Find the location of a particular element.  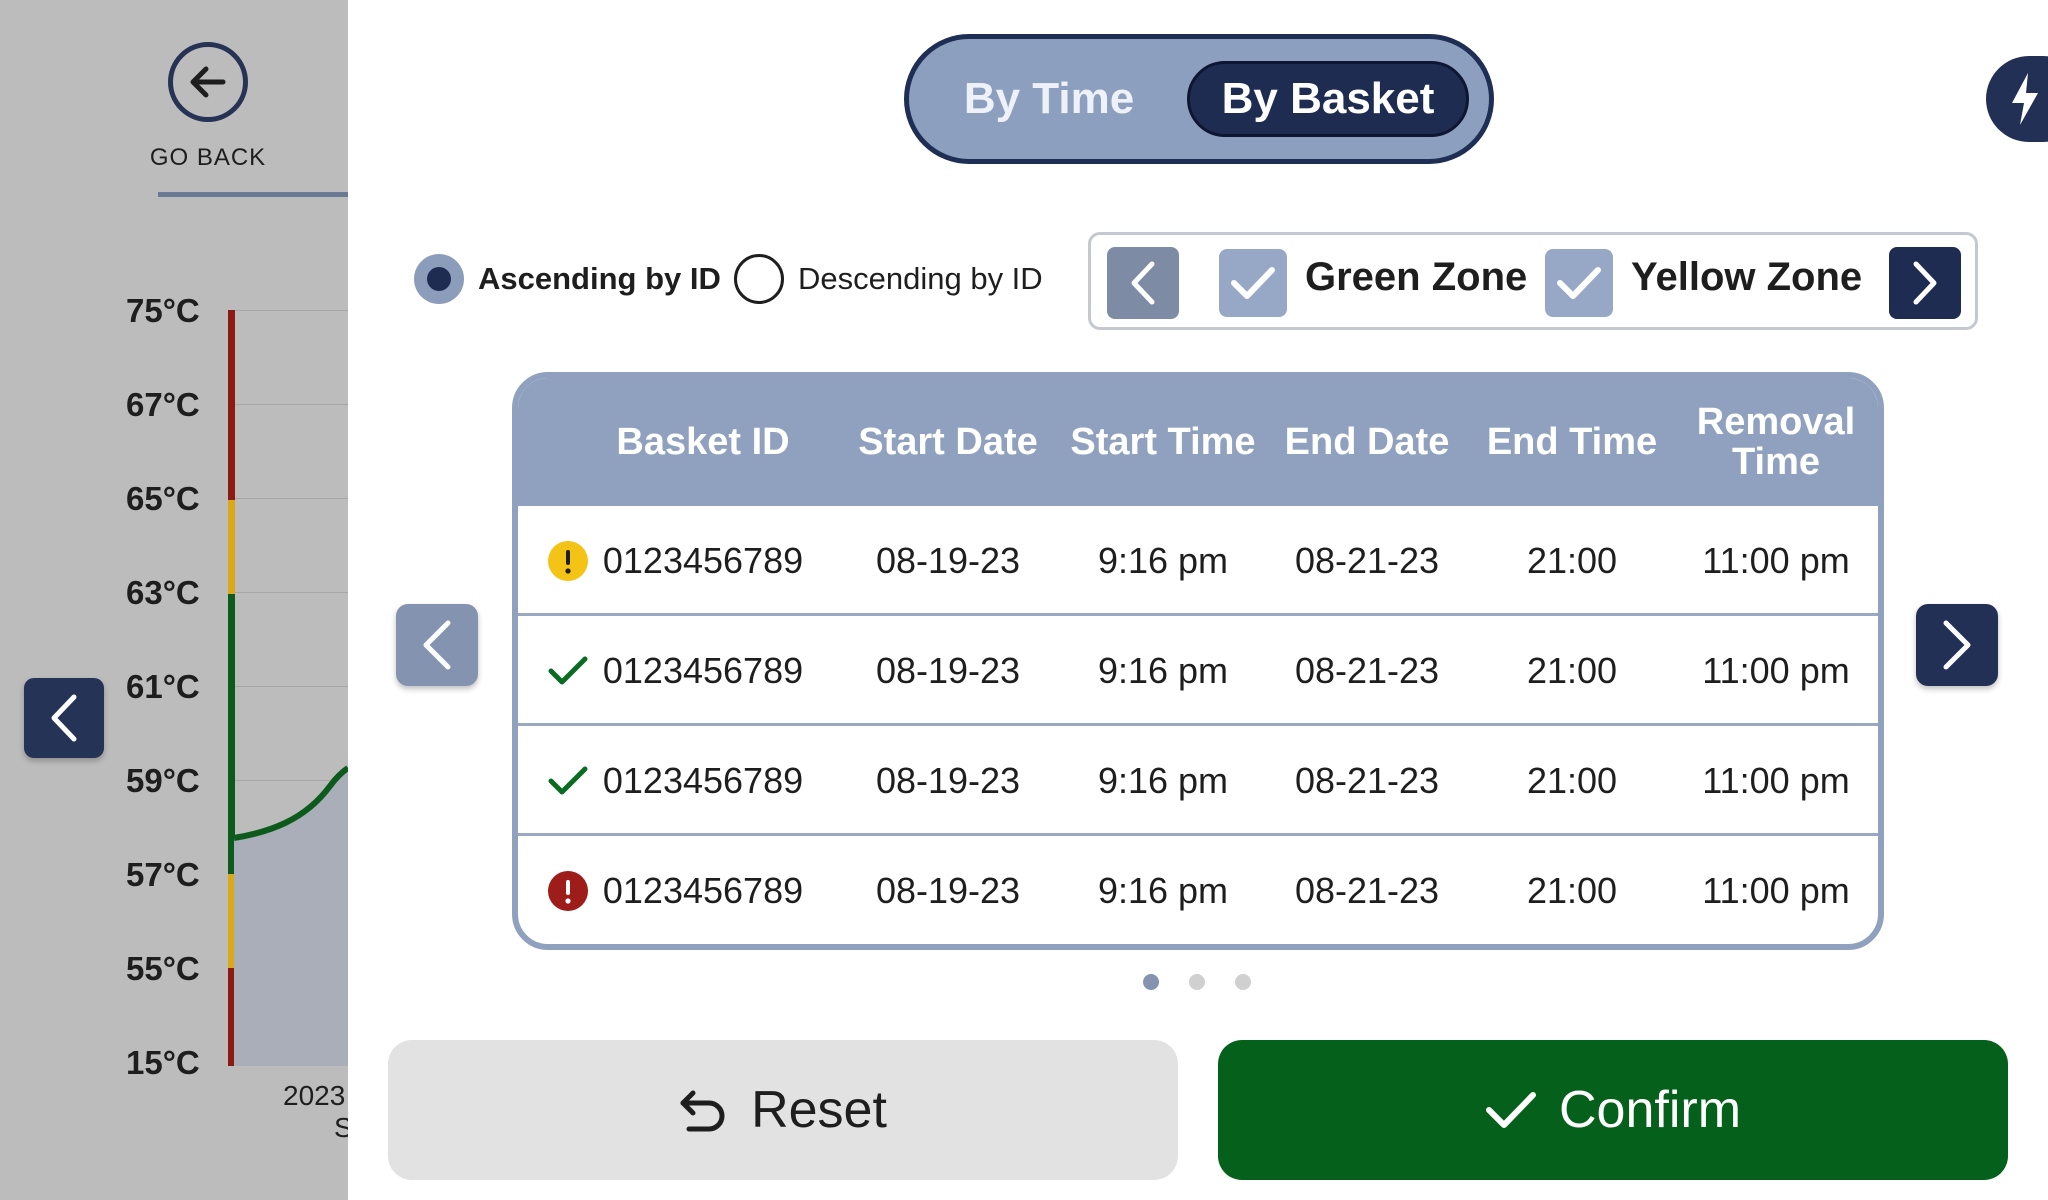

sort-ascending-radio: Ascending by ID is located at coordinates (567, 279).